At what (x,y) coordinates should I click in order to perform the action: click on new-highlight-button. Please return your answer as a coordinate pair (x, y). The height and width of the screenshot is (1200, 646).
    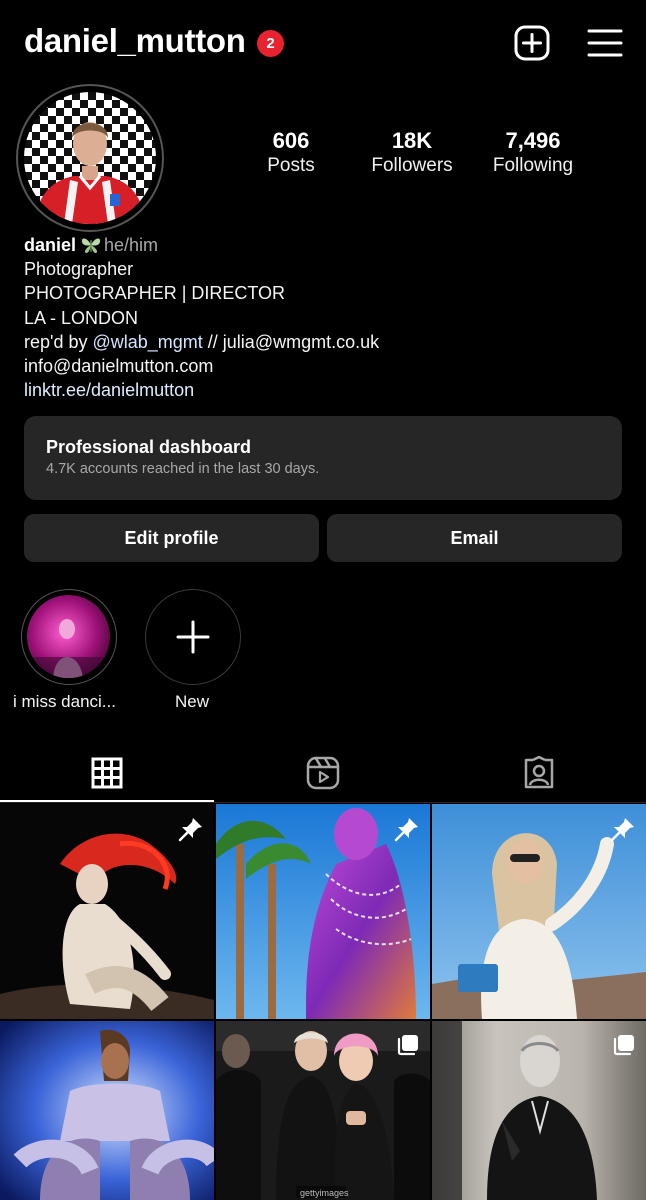
    Looking at the image, I should click on (193, 637).